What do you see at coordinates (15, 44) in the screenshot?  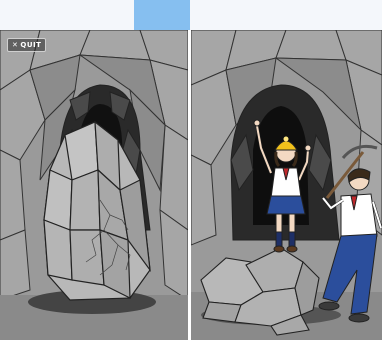 I see `close-icon: ✕` at bounding box center [15, 44].